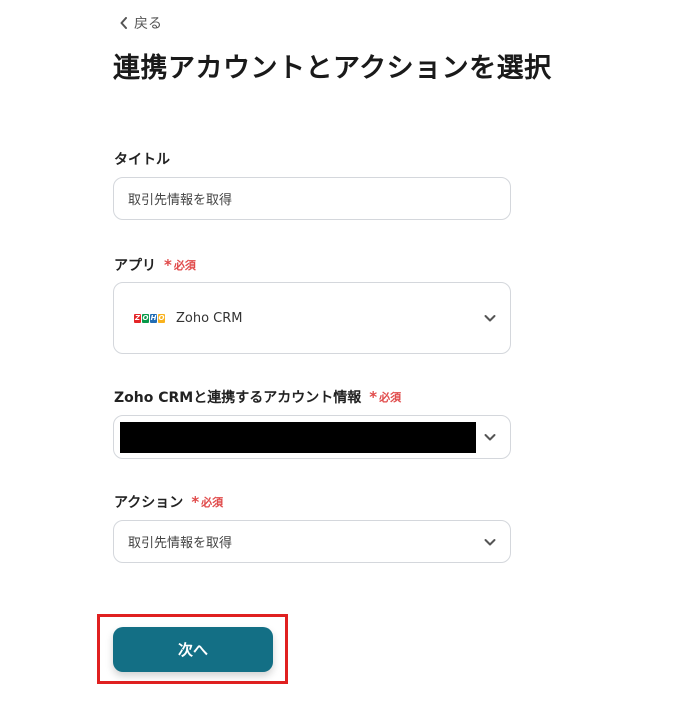 The image size is (678, 726). I want to click on back-link: 戻る, so click(141, 23).